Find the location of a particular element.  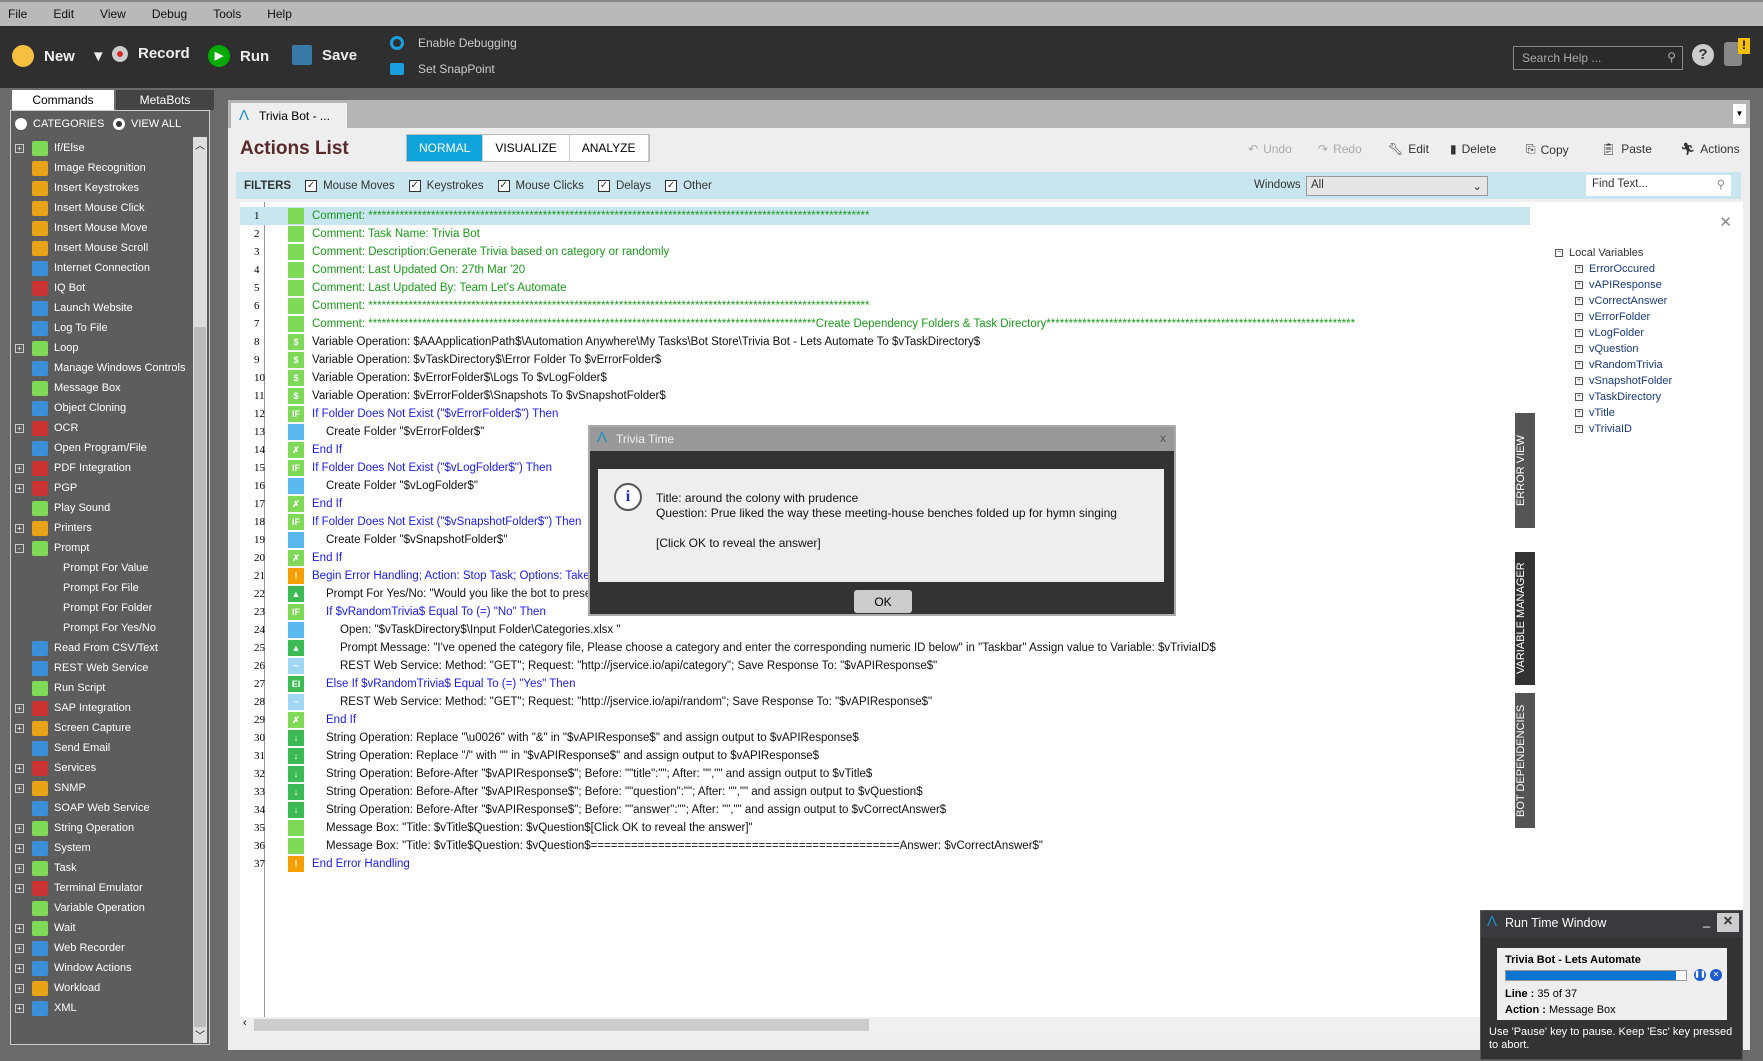

command-item: + Web Recorder is located at coordinates (68, 948).